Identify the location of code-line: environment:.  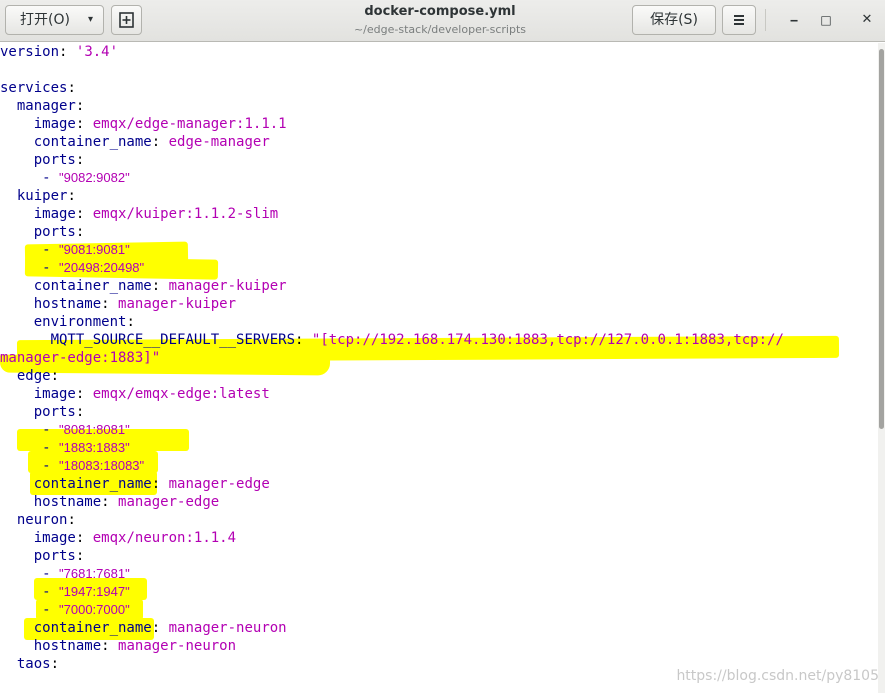
(392, 322).